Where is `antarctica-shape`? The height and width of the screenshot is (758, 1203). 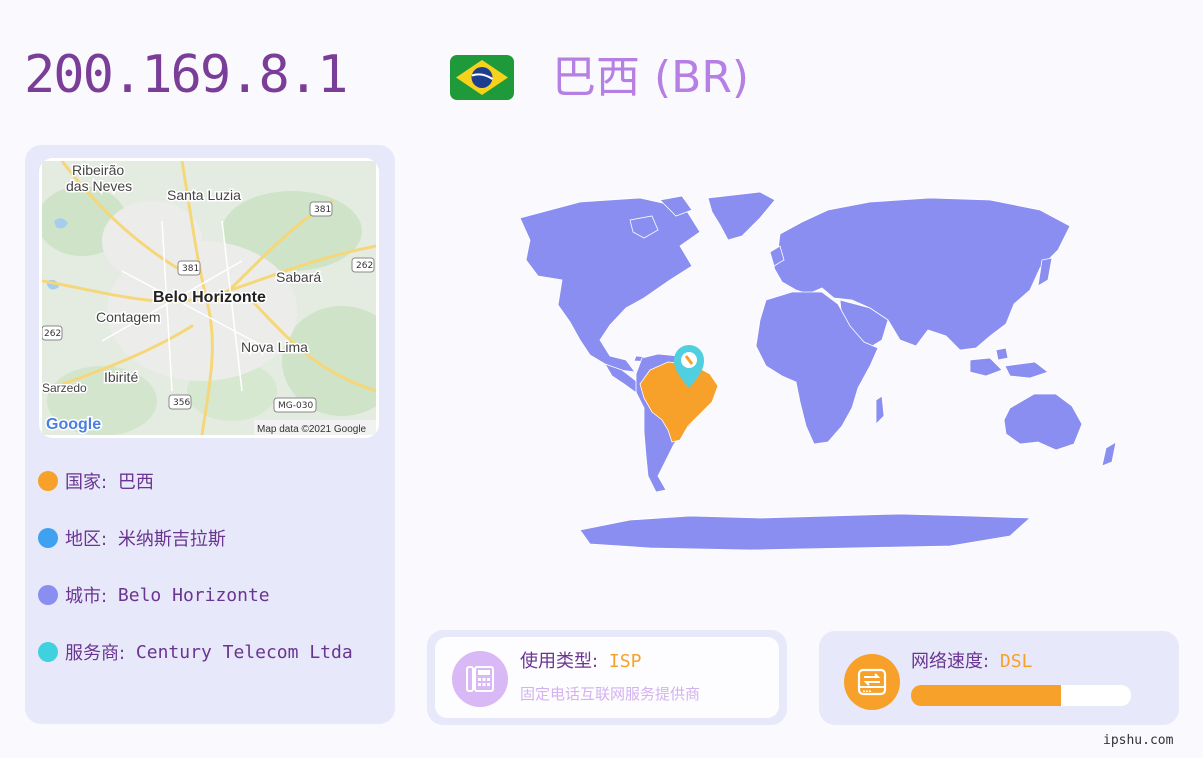 antarctica-shape is located at coordinates (805, 532).